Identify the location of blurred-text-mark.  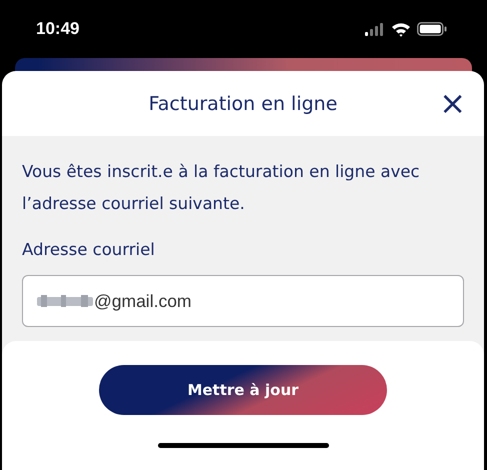
(65, 301).